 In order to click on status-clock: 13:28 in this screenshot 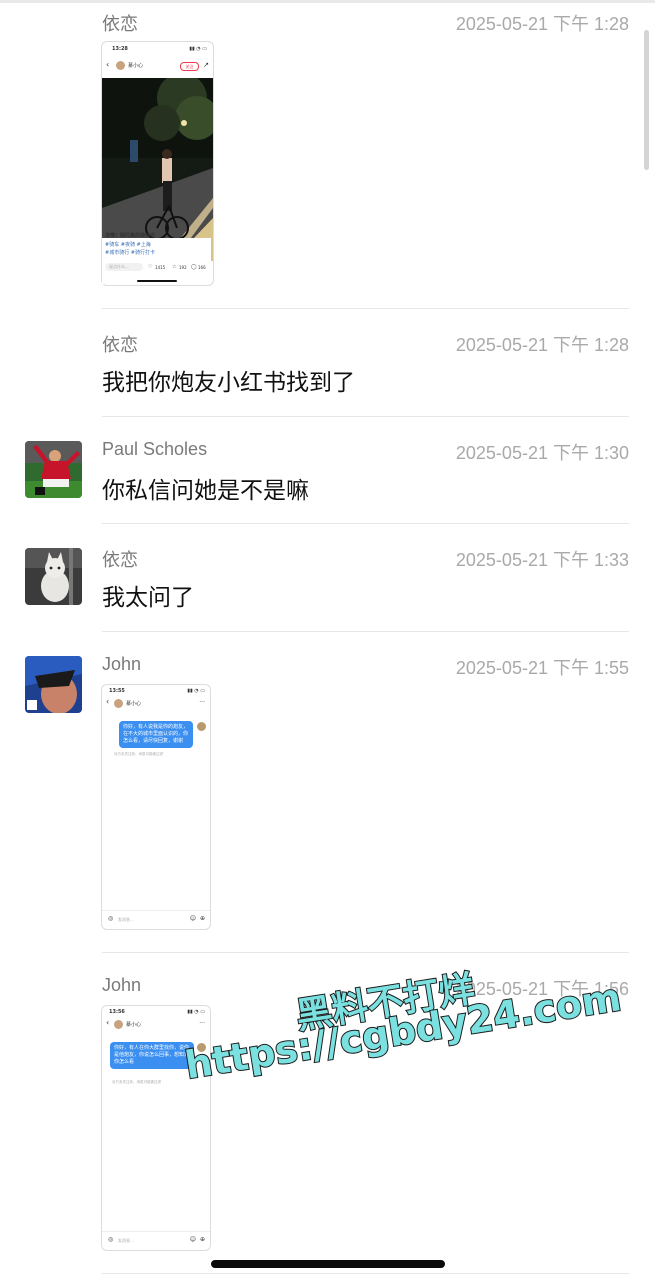, I will do `click(120, 49)`.